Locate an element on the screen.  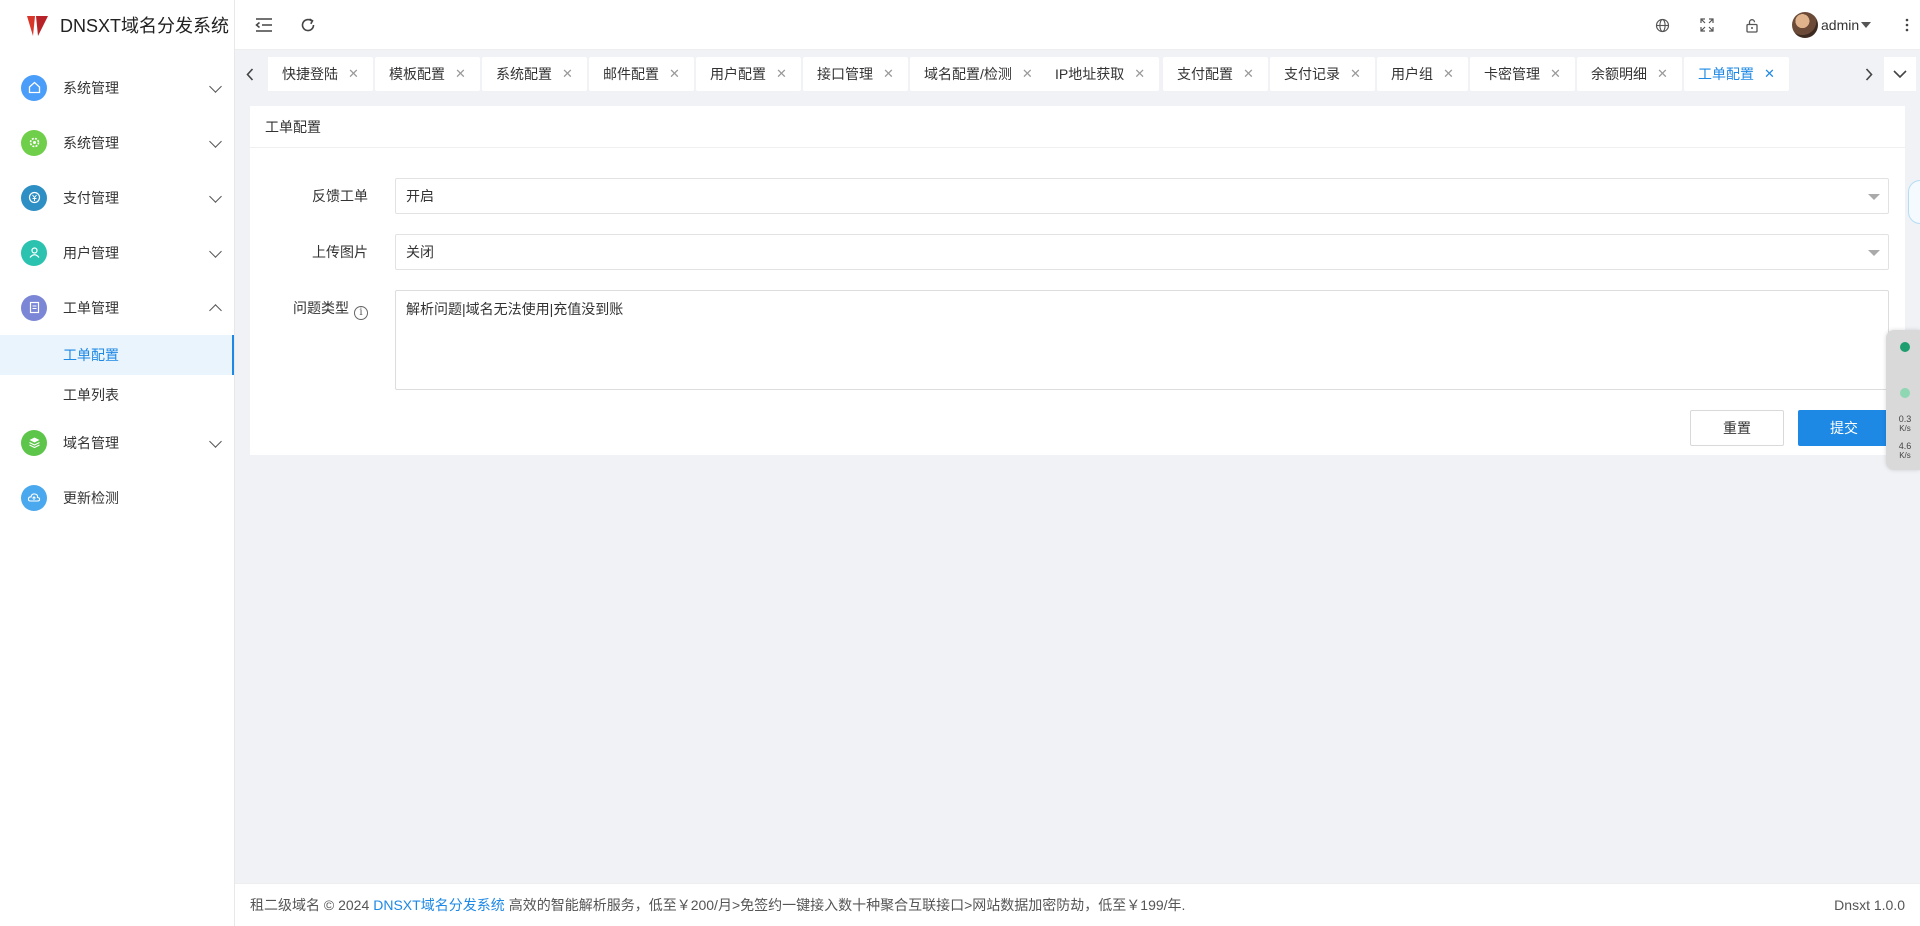
sidebar-subitem-ticket-list: 工单列表 is located at coordinates (117, 395).